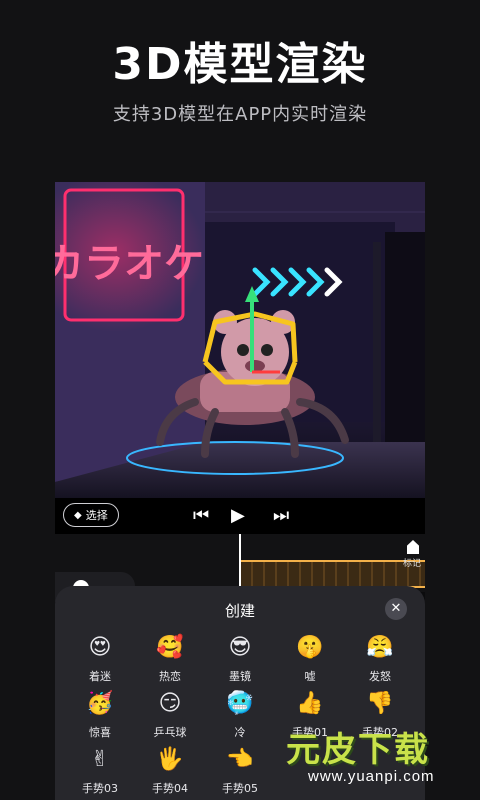 The height and width of the screenshot is (800, 480). I want to click on emoji-icon: 👍, so click(310, 703).